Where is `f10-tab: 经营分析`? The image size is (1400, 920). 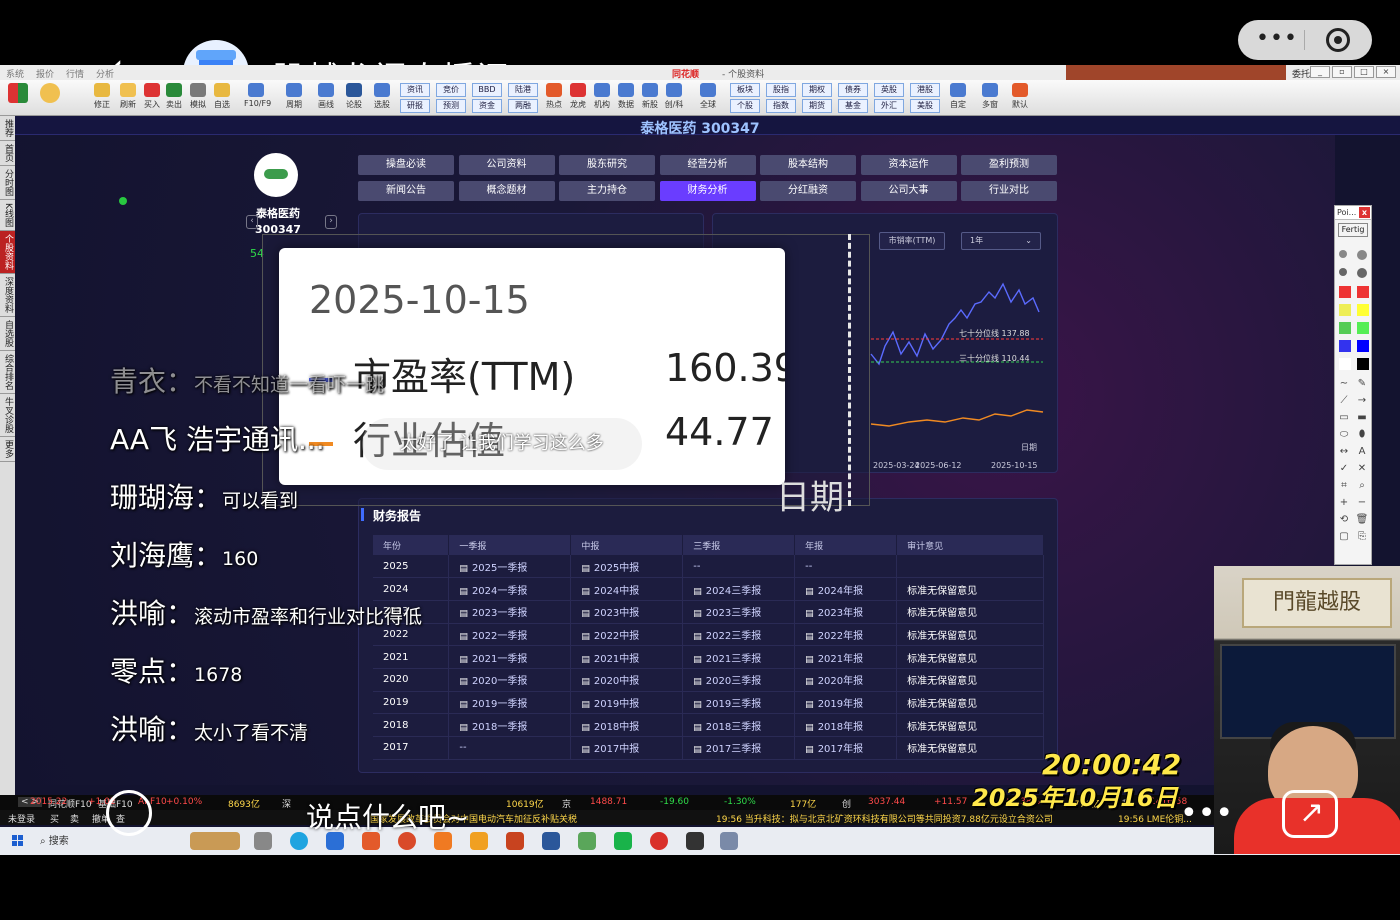
f10-tab: 经营分析 is located at coordinates (707, 165).